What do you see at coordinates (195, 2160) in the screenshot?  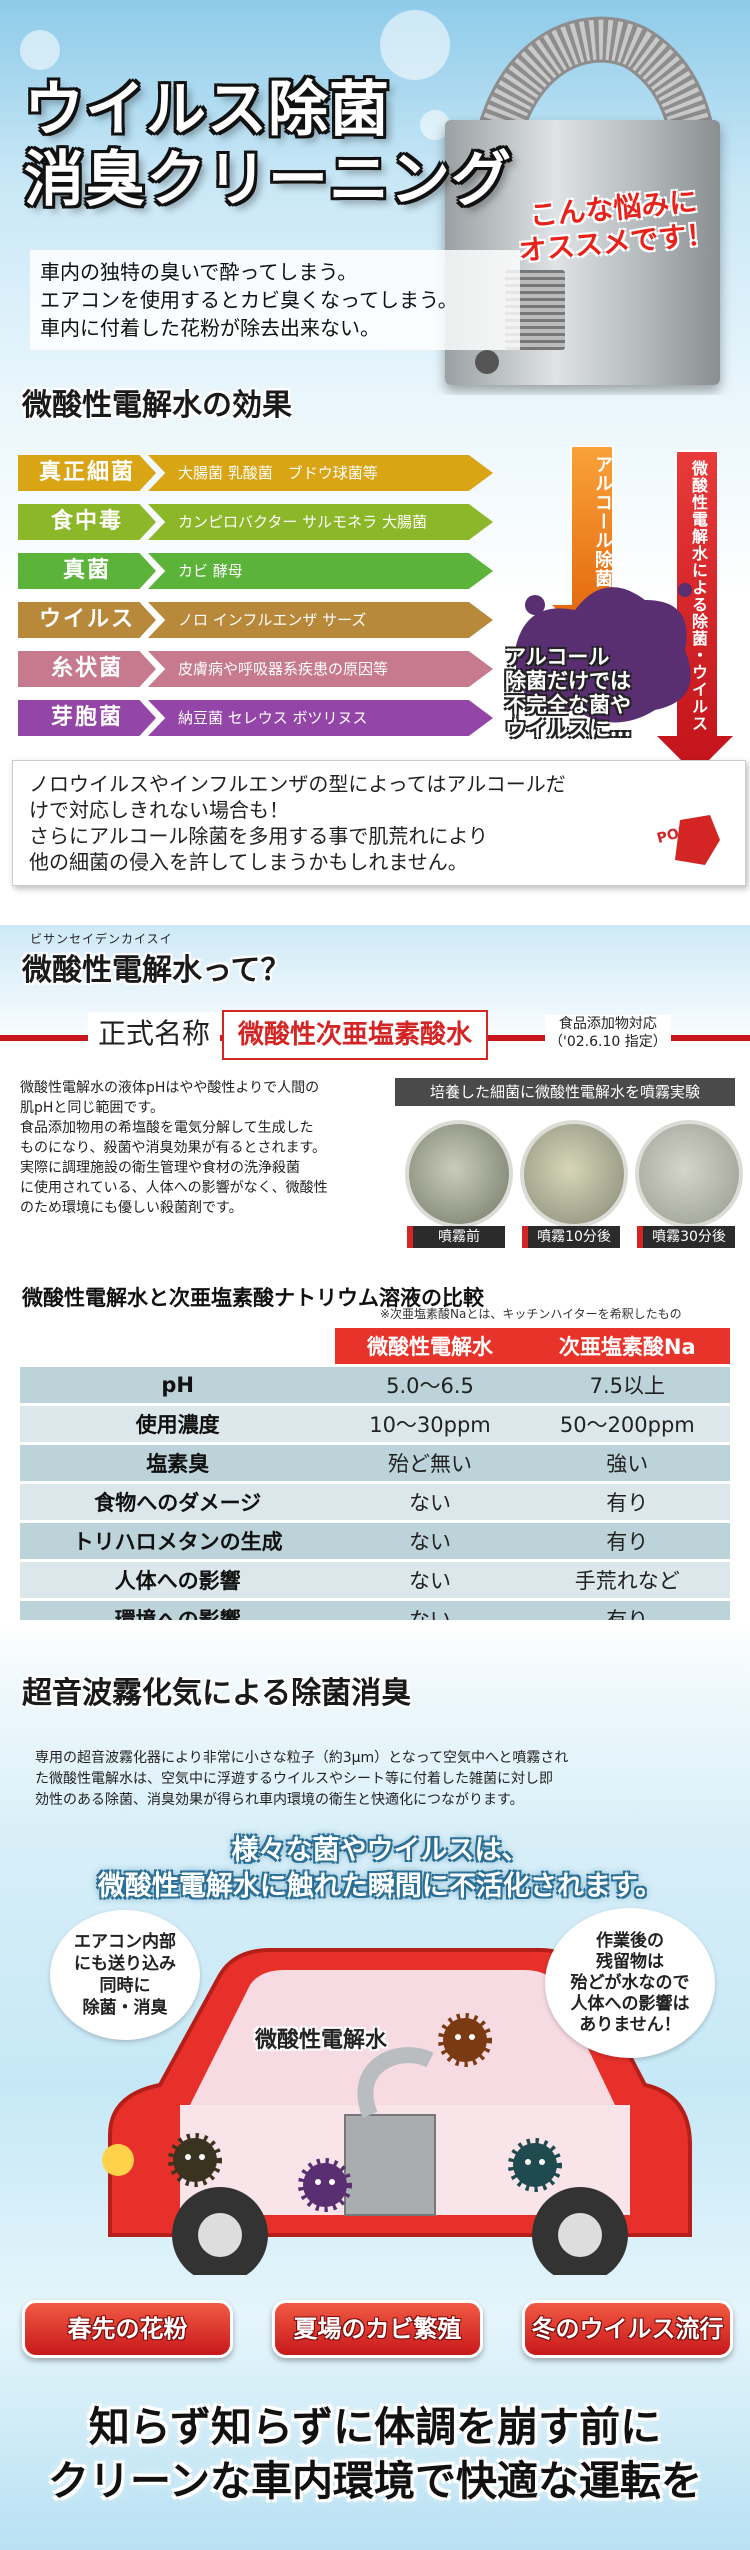 I see `germ-icon` at bounding box center [195, 2160].